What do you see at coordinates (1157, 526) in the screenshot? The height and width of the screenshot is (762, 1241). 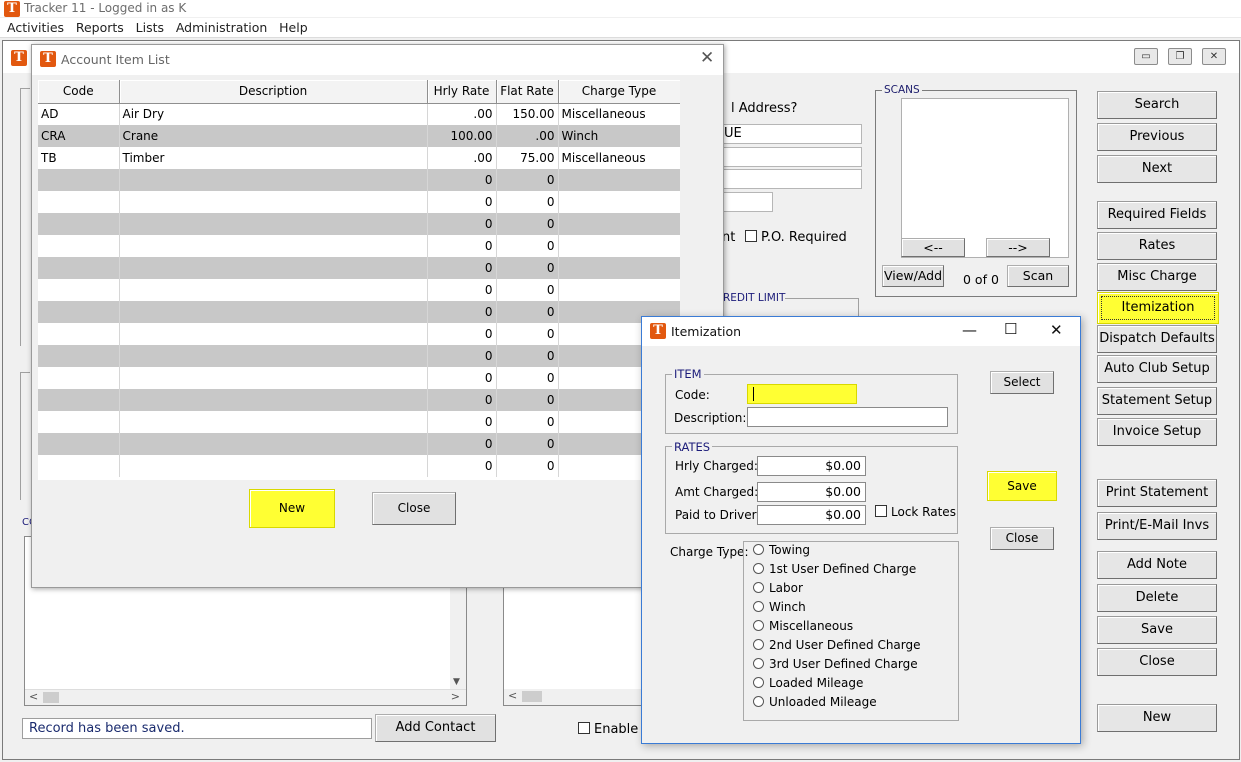 I see `print-email-invs-button: Print/E-Mail Invs` at bounding box center [1157, 526].